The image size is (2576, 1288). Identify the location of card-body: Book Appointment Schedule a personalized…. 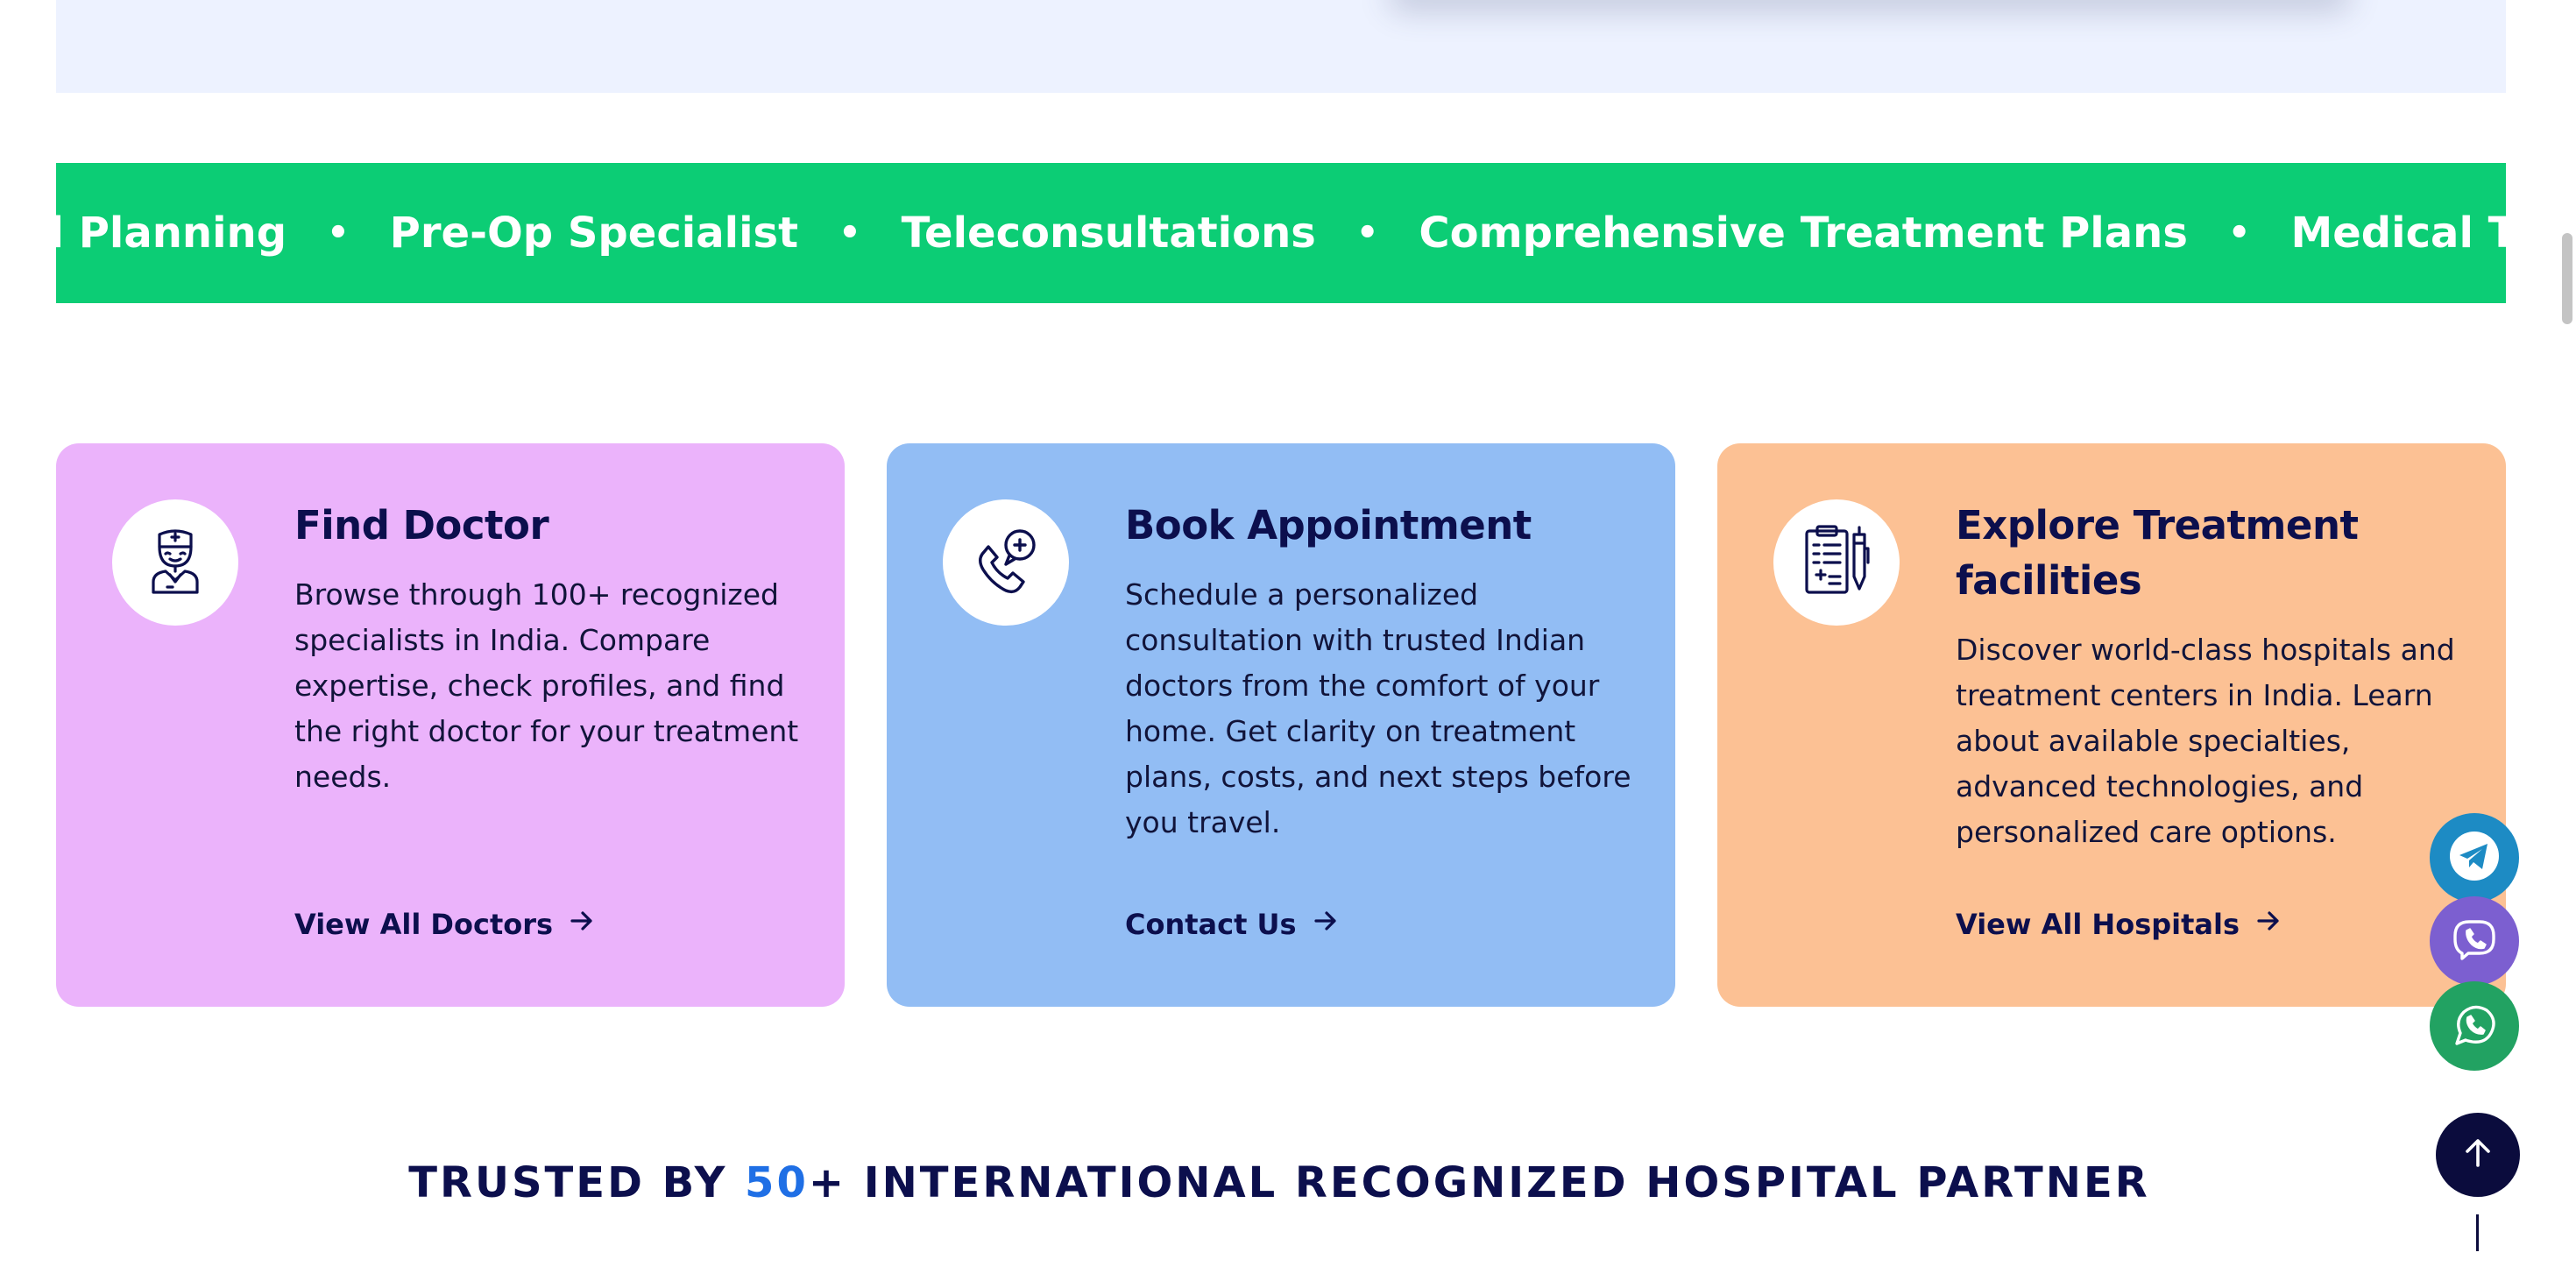
(1379, 672).